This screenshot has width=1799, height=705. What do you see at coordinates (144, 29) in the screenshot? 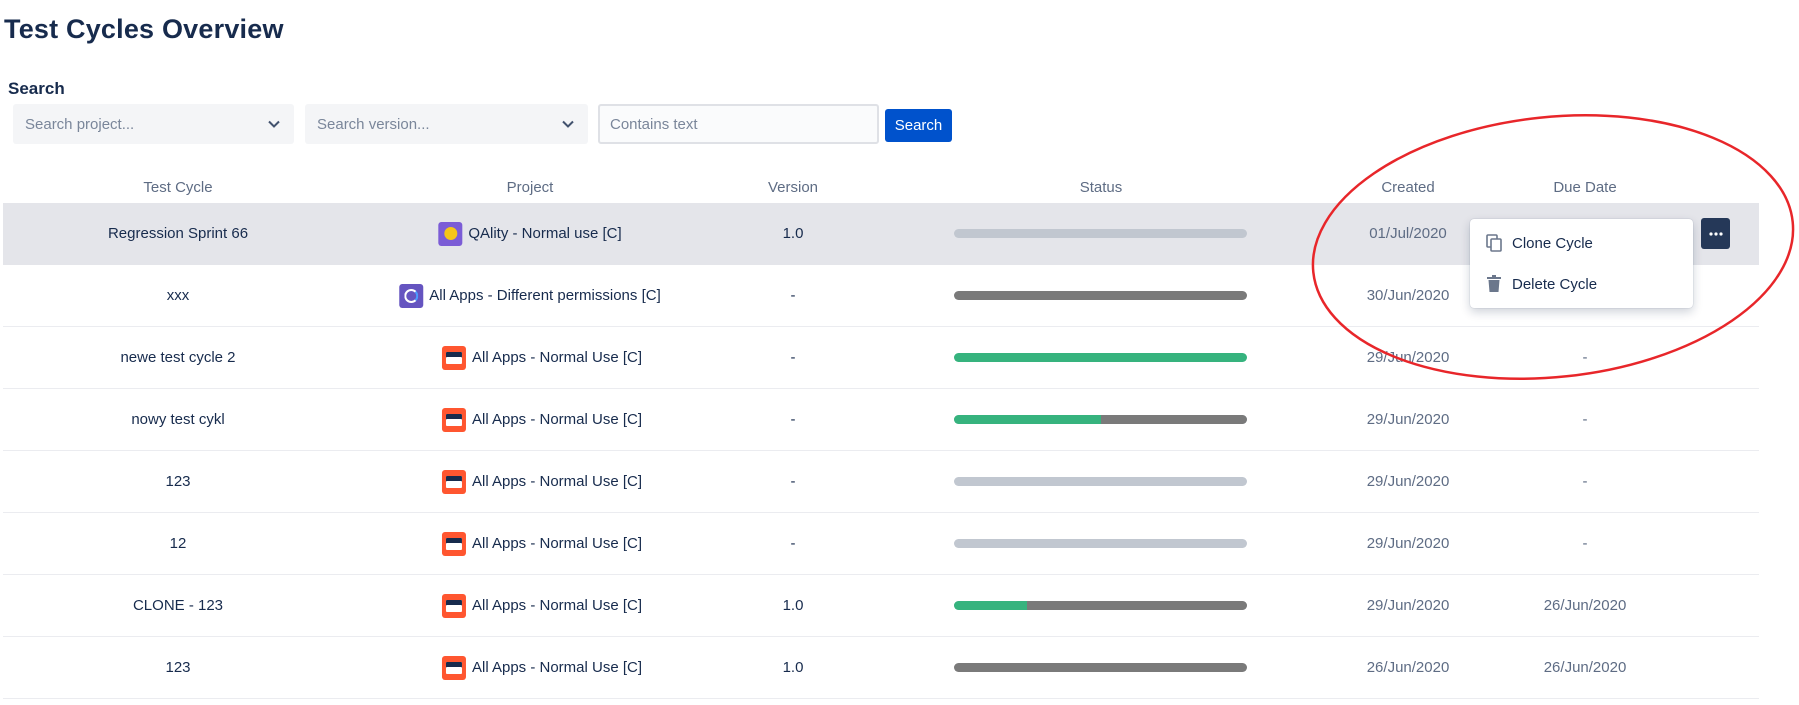
I see `page-title: Test Cycles Overview` at bounding box center [144, 29].